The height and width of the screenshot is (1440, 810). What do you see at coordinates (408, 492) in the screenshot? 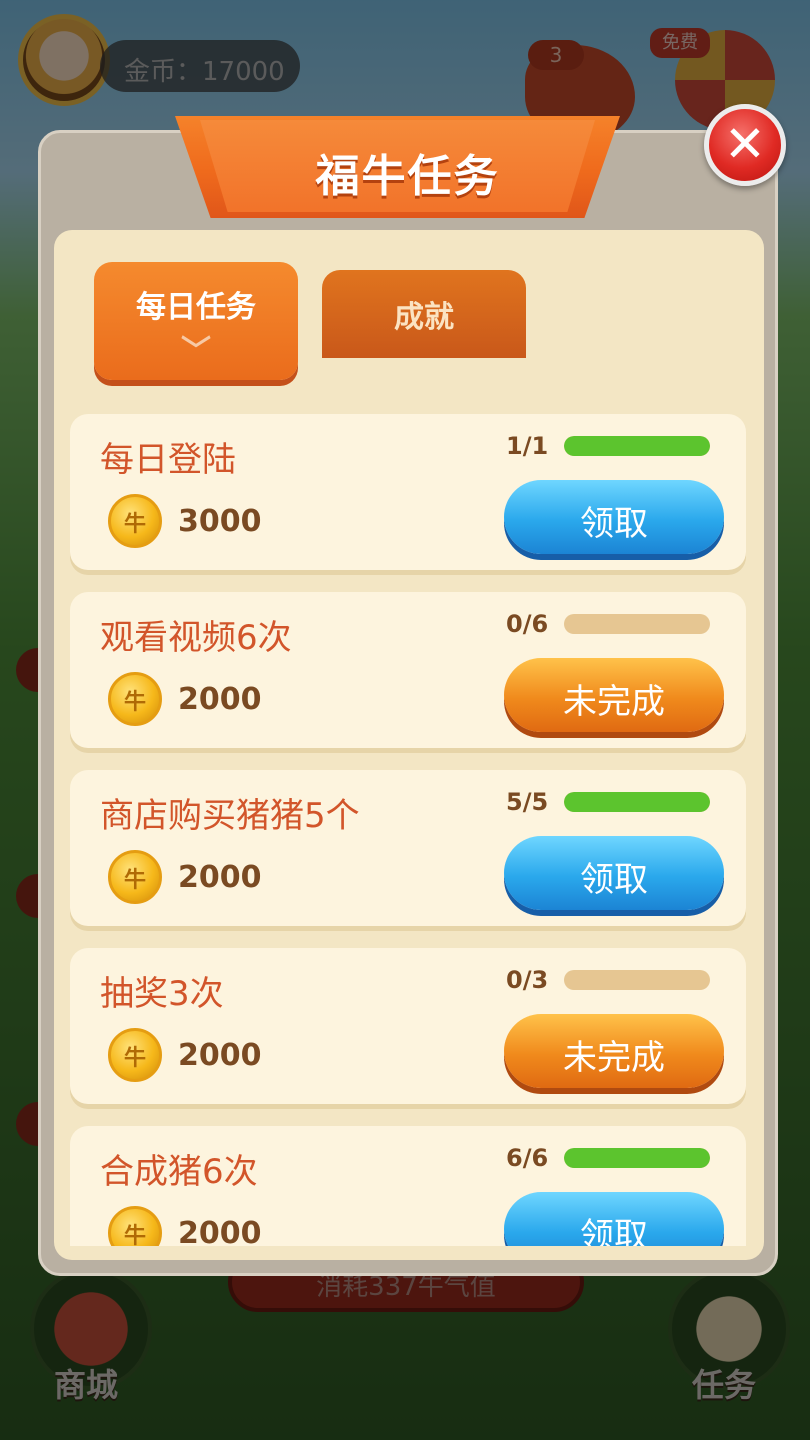
I see `task-card: 每日登陆 牛 3000 1/1 领取` at bounding box center [408, 492].